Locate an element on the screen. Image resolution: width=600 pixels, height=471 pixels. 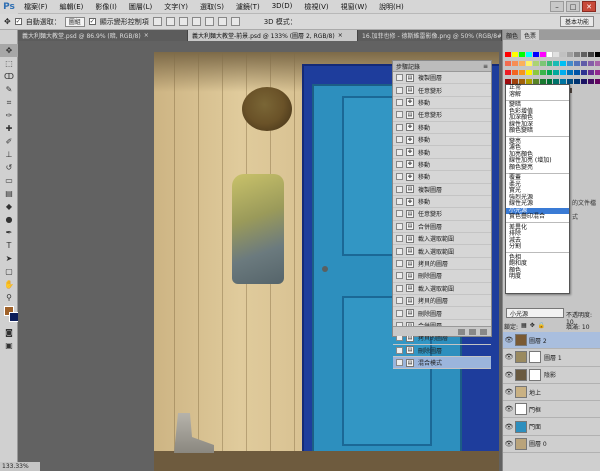
menu-item: 說明(H) is located at coordinates (391, 7).